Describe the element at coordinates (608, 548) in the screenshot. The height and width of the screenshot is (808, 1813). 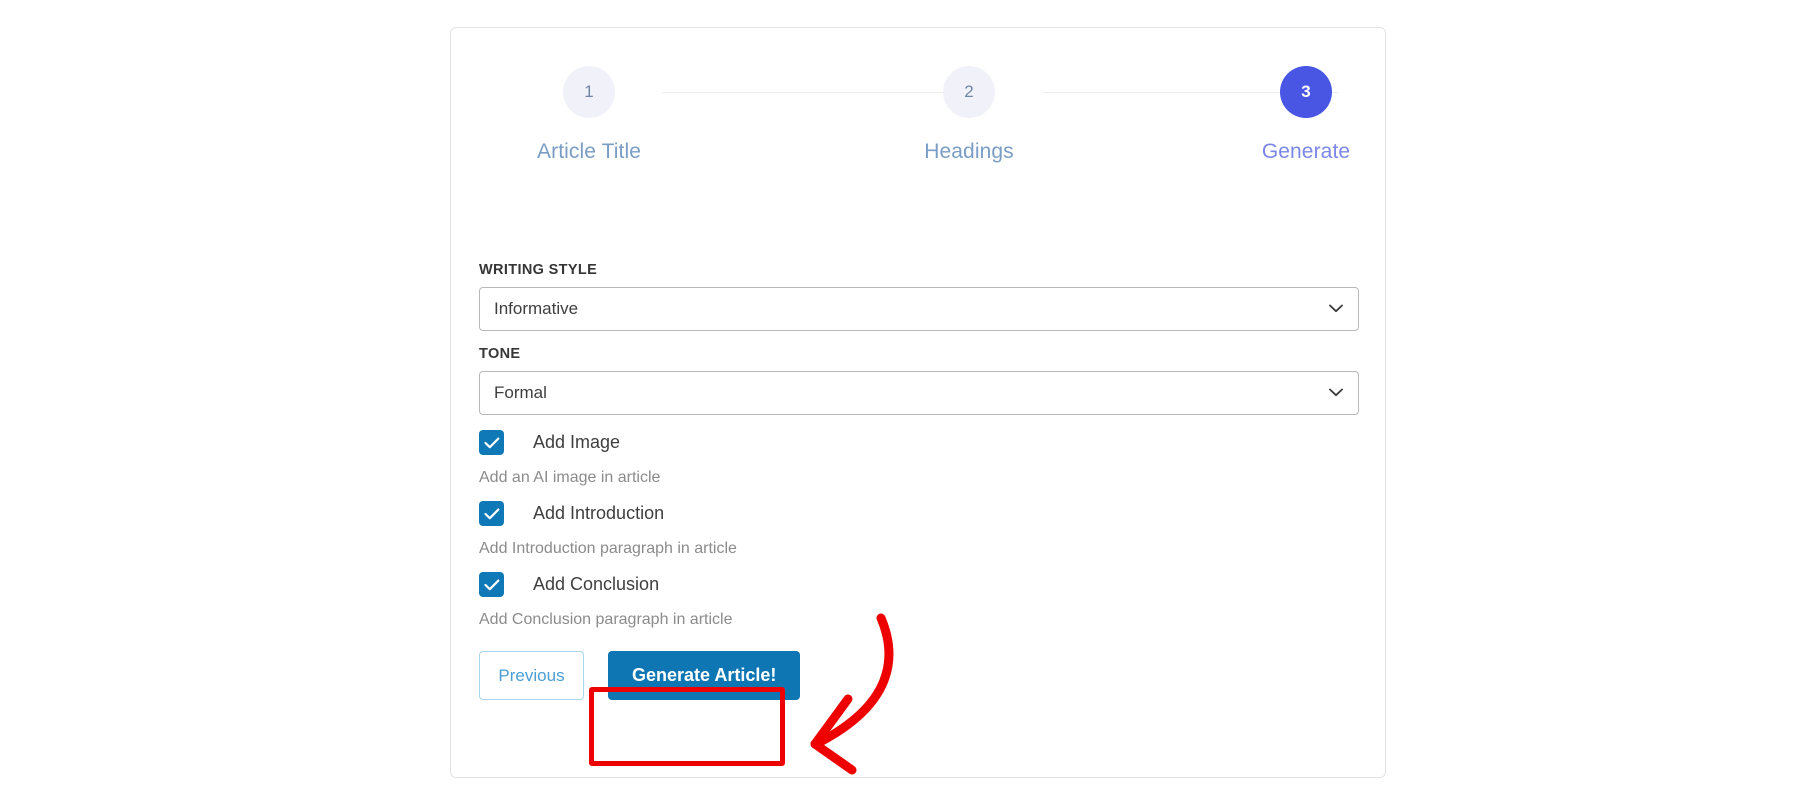
I see `option-helper-add-introduction: Add Introduction paragraph in article` at that location.